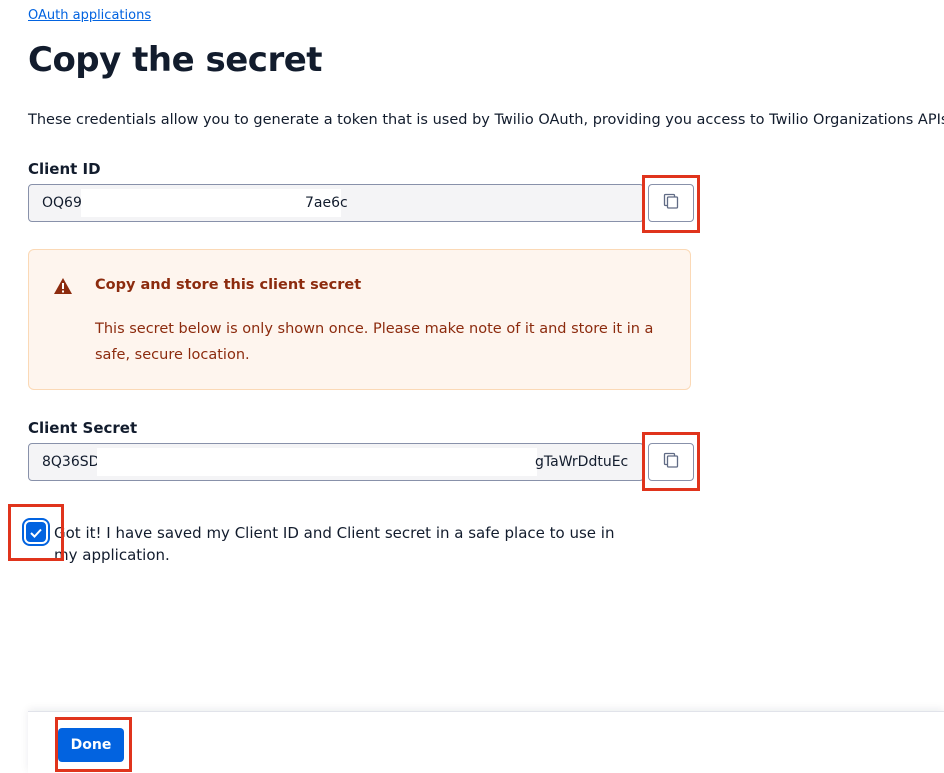 This screenshot has height=773, width=944. Describe the element at coordinates (582, 462) in the screenshot. I see `client-secret-value-end: gTaWrDdtuEc` at that location.